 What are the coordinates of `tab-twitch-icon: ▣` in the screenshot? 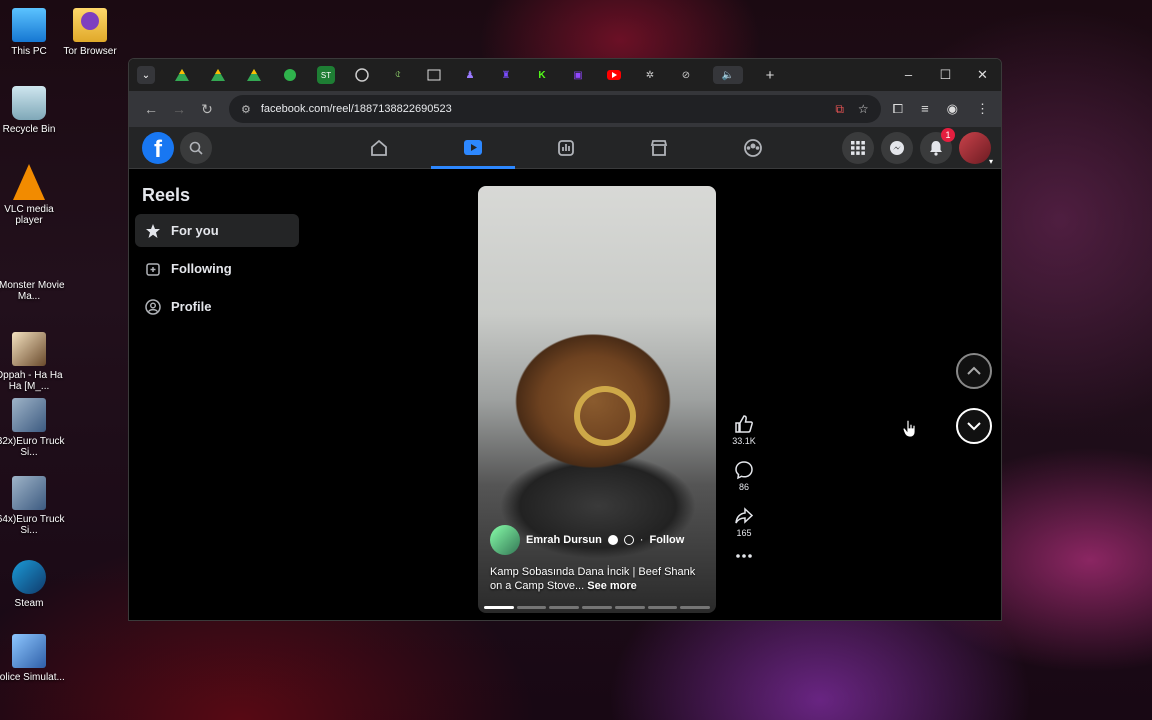 It's located at (578, 75).